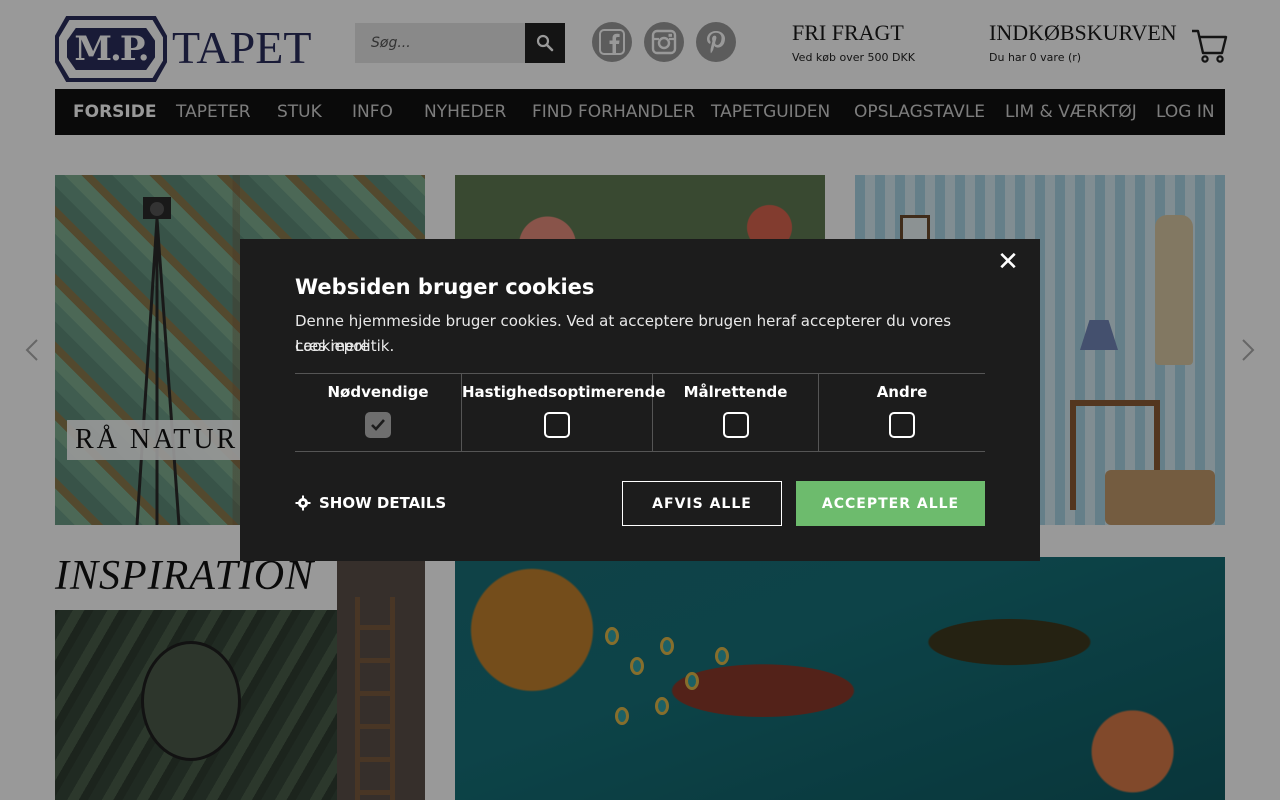 The width and height of the screenshot is (1280, 800). I want to click on cookie-category-other: Andre, so click(902, 413).